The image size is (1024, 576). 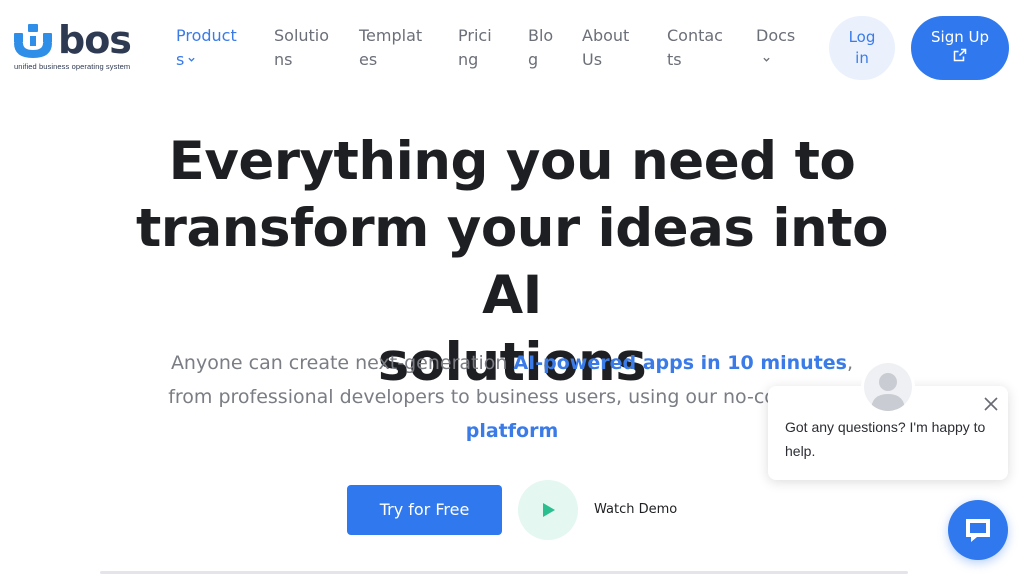 I want to click on nav-products-label-1: Product, so click(x=206, y=35).